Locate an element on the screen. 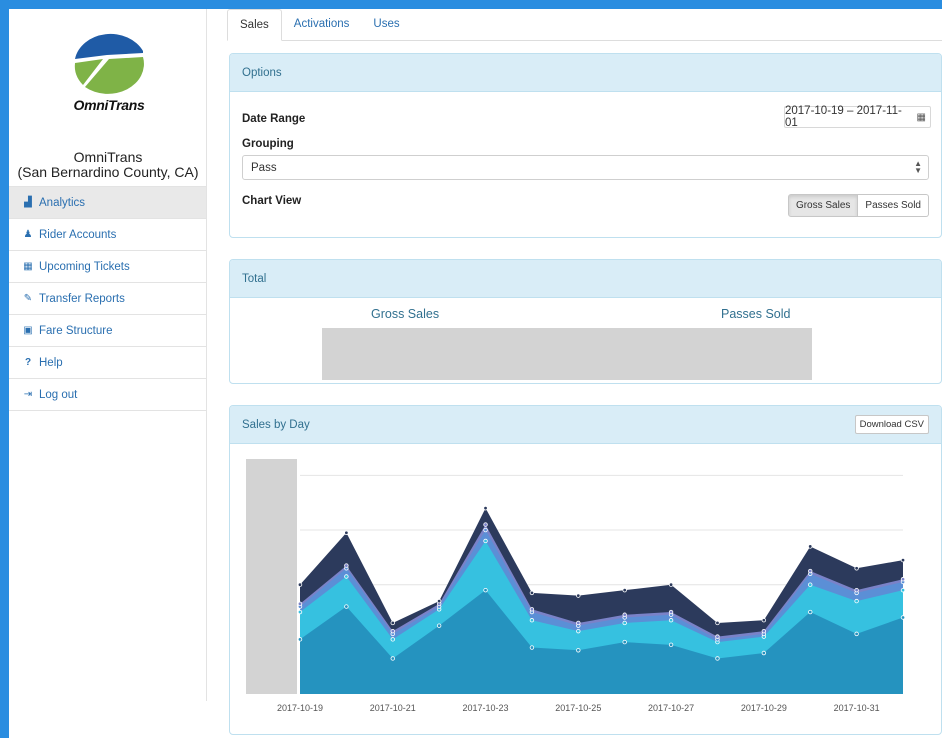 The width and height of the screenshot is (942, 738). gross-sales-button: Gross Sales is located at coordinates (823, 205).